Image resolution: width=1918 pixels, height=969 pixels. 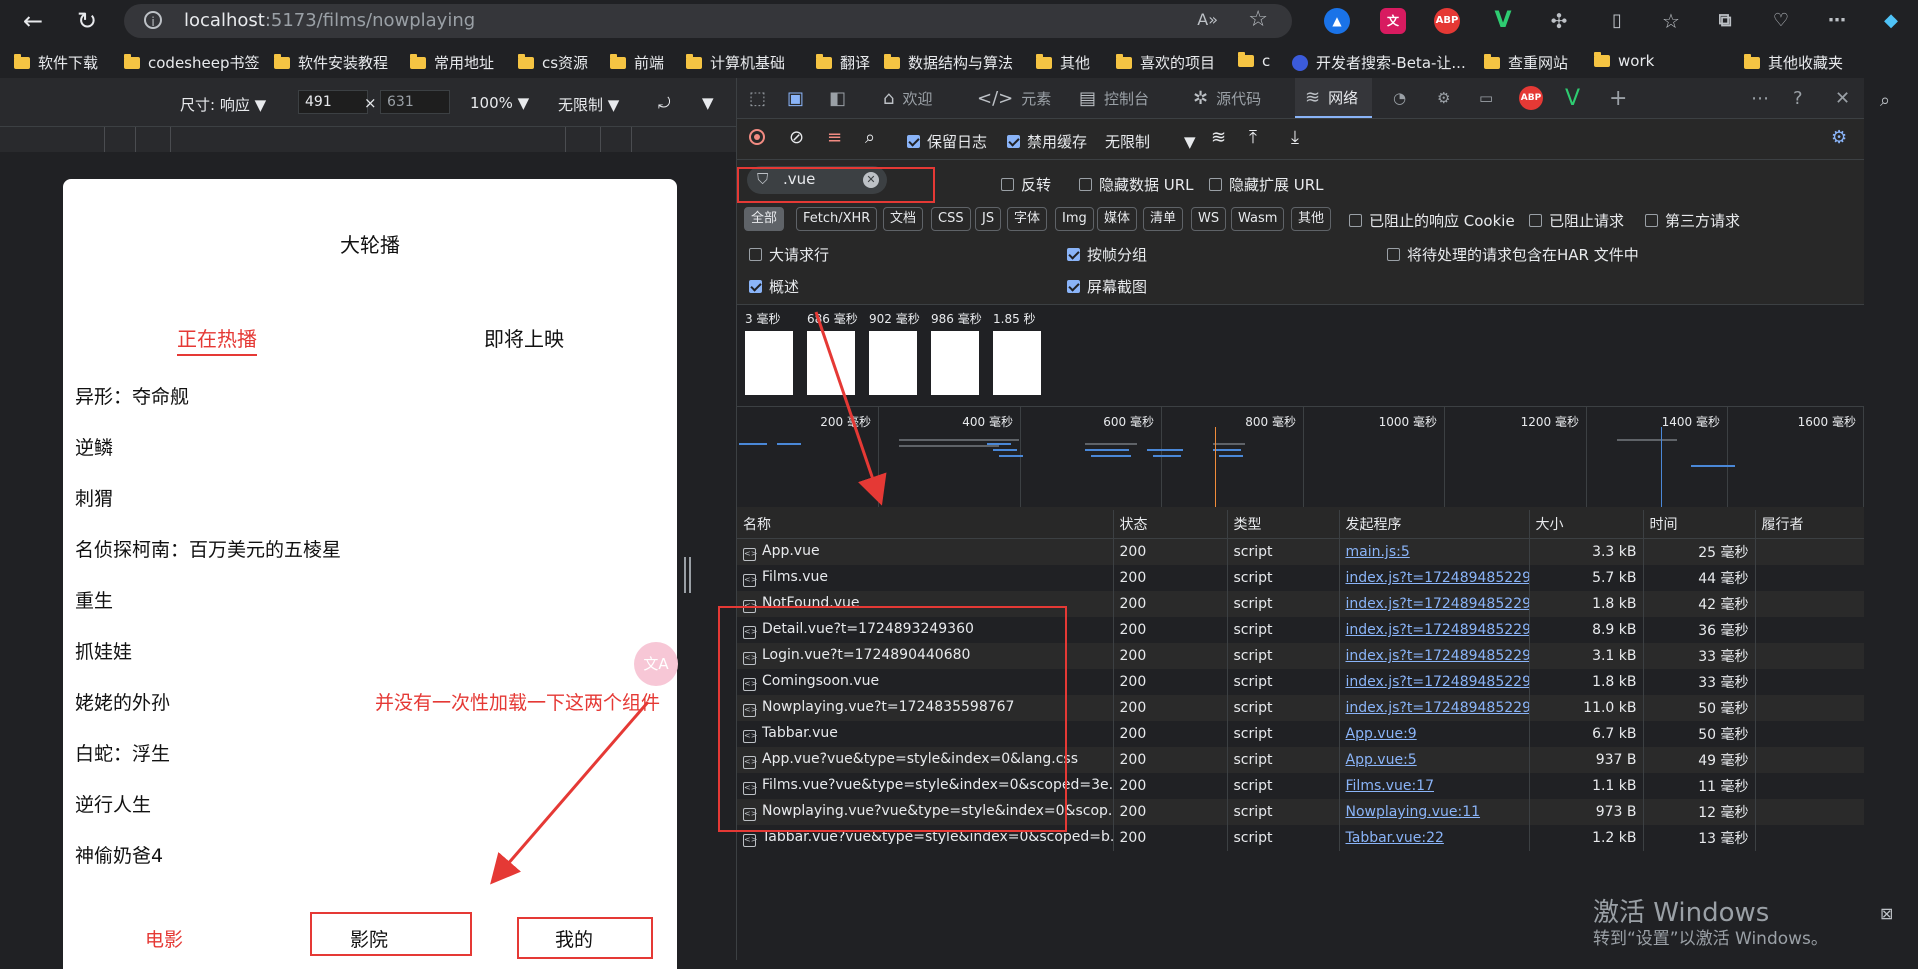 What do you see at coordinates (688, 598) in the screenshot?
I see `annotation-arrows` at bounding box center [688, 598].